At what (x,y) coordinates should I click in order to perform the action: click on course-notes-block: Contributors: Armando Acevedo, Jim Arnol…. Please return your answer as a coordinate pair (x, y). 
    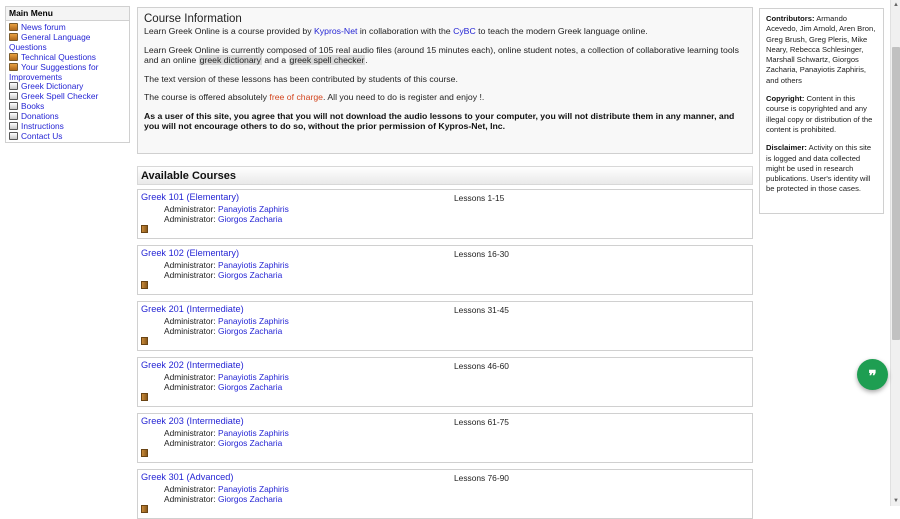
    Looking at the image, I should click on (821, 111).